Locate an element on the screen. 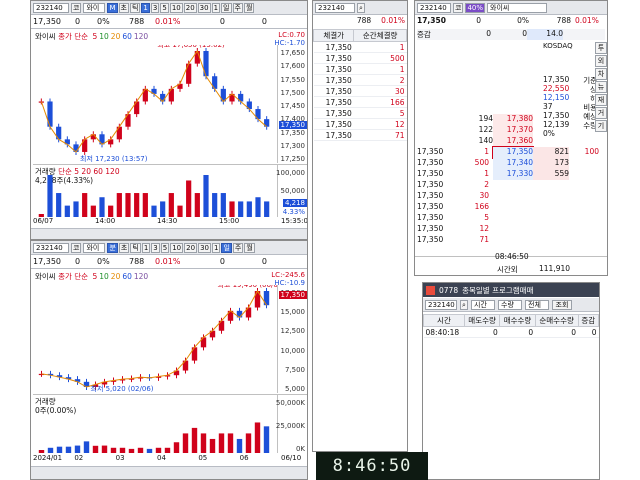  program-header-1: 매도수량 is located at coordinates (482, 320).